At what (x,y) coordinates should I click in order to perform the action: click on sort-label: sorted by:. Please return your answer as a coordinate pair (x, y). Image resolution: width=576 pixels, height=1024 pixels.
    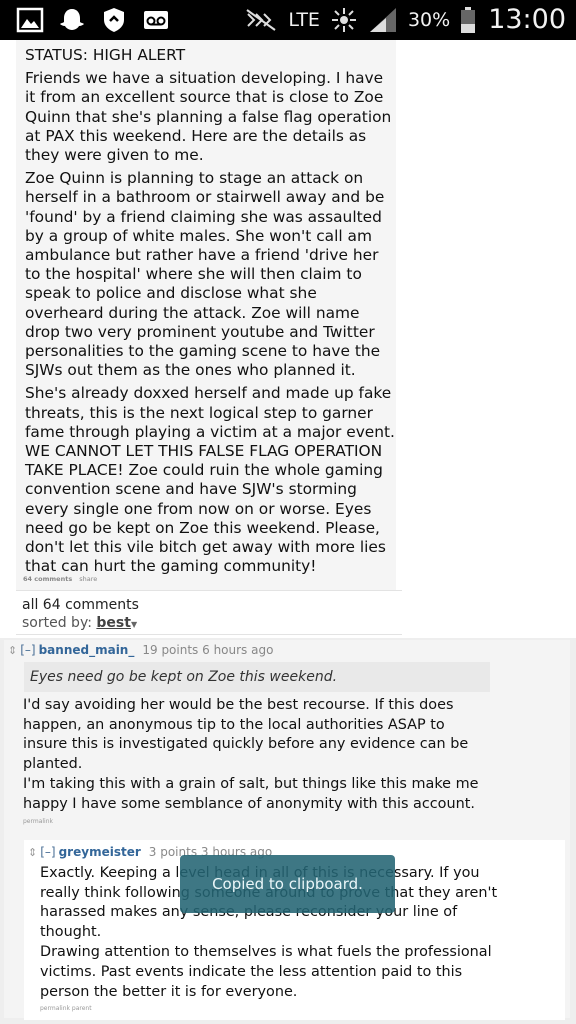
    Looking at the image, I should click on (57, 623).